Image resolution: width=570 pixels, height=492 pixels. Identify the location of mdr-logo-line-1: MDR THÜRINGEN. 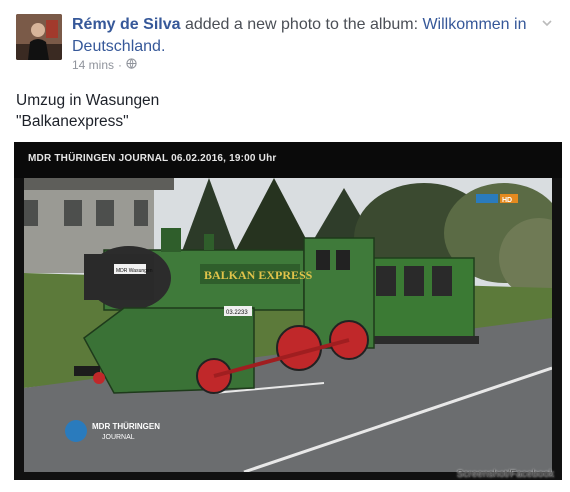
(126, 426).